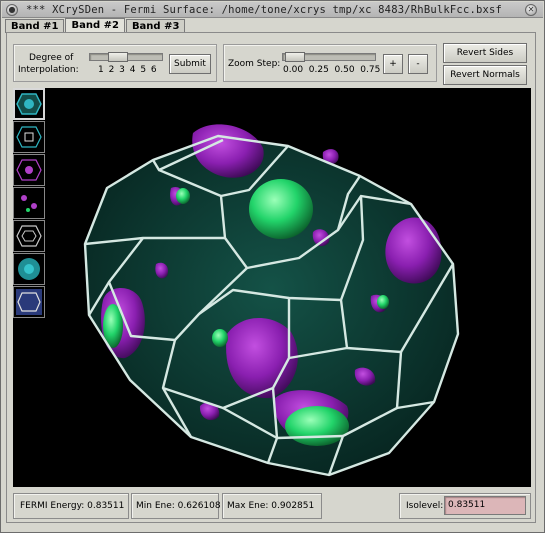 The image size is (545, 533). What do you see at coordinates (317, 426) in the screenshot?
I see `fermi-pocket-green-bottom` at bounding box center [317, 426].